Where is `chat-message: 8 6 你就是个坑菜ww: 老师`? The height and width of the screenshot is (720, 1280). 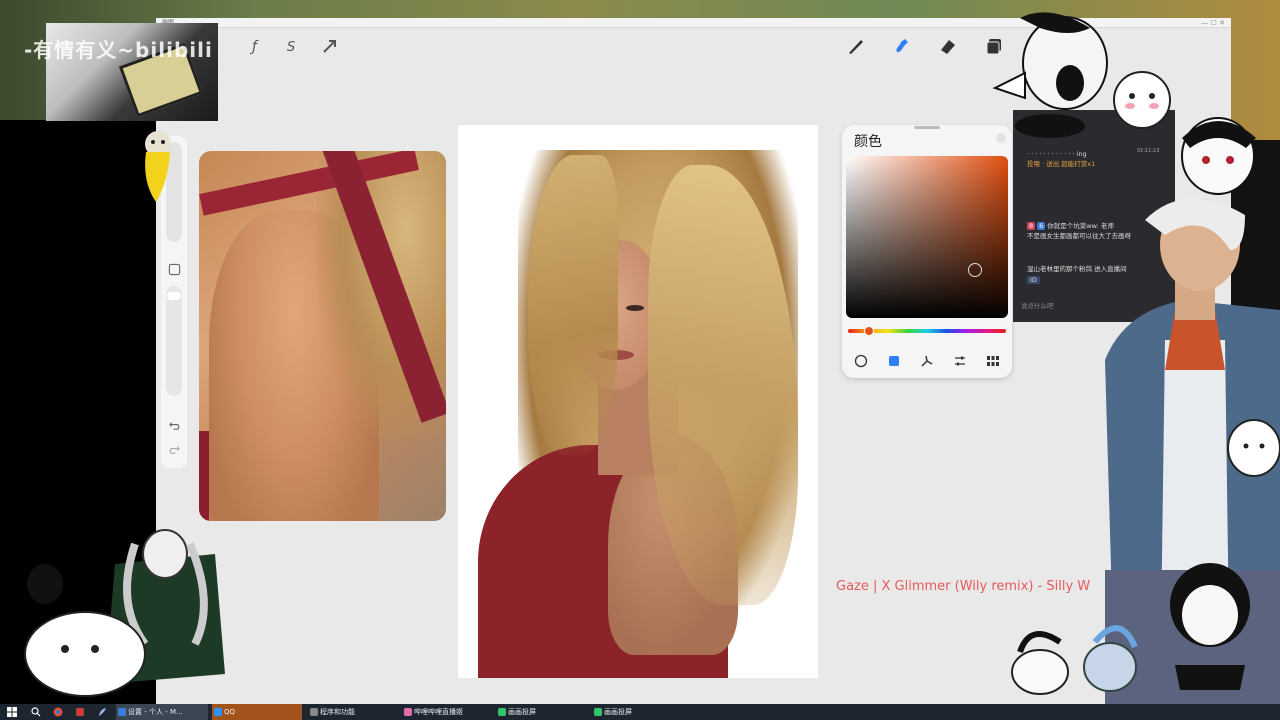
chat-message: 8 6 你就是个坑菜ww: 老师 is located at coordinates (1070, 226).